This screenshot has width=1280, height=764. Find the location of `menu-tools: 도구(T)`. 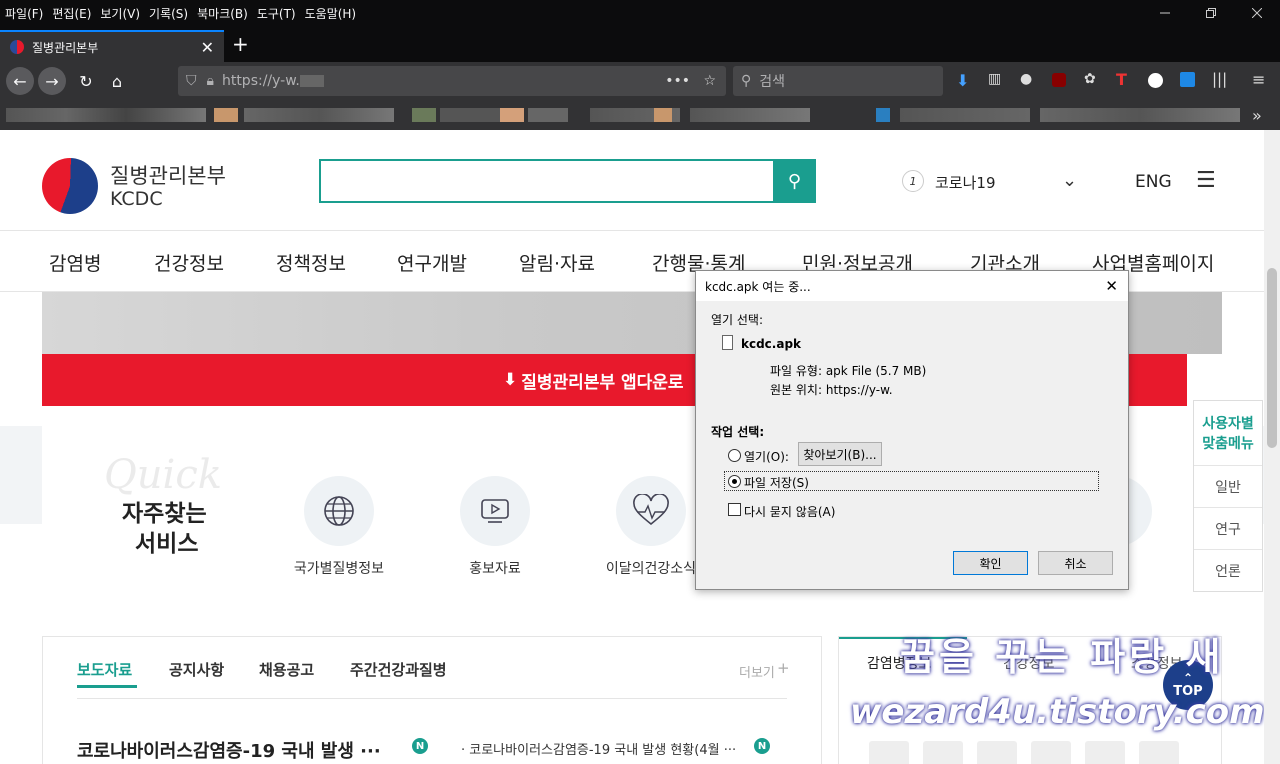

menu-tools: 도구(T) is located at coordinates (276, 13).